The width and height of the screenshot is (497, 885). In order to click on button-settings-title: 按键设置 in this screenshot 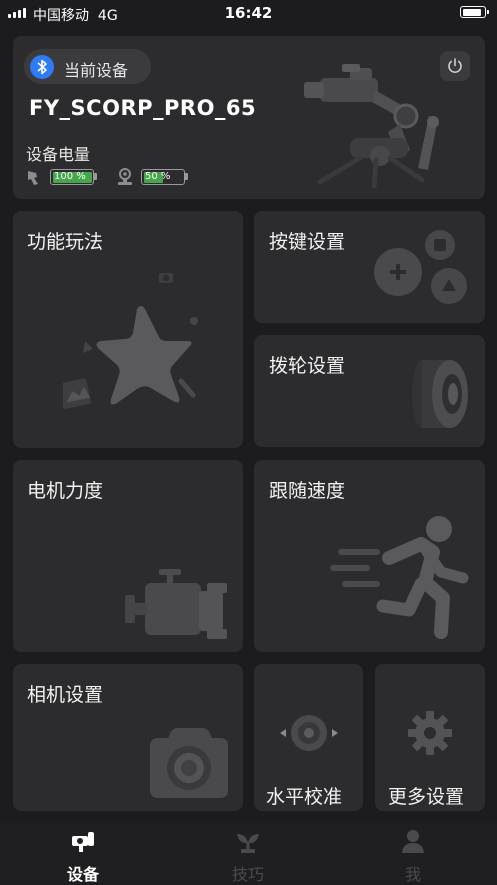, I will do `click(307, 242)`.